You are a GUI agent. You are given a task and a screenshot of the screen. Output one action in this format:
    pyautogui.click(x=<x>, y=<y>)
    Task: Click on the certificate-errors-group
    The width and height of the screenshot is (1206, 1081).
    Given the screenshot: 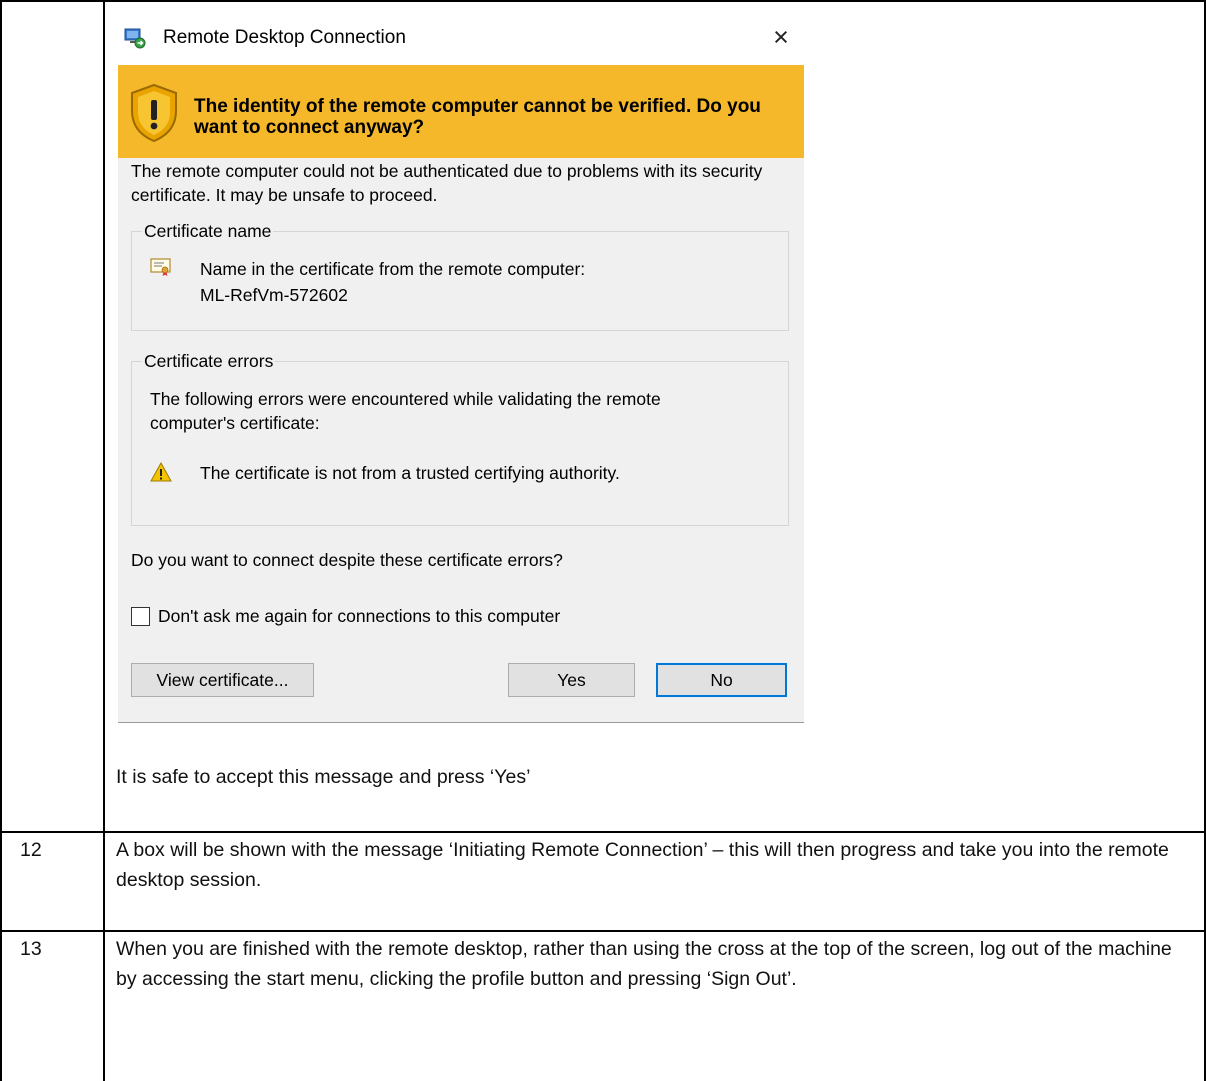 What is the action you would take?
    pyautogui.click(x=460, y=443)
    